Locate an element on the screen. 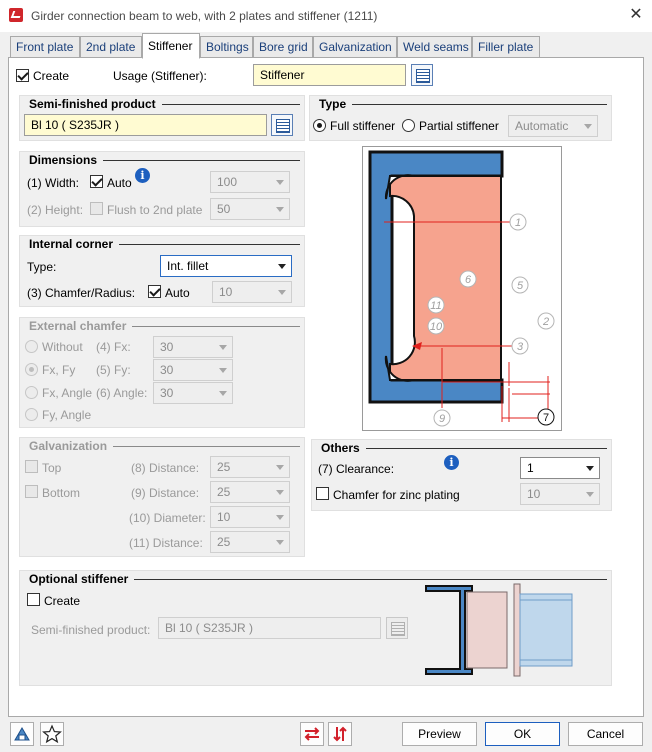 Image resolution: width=652 pixels, height=752 pixels. ok-button: OK is located at coordinates (522, 734).